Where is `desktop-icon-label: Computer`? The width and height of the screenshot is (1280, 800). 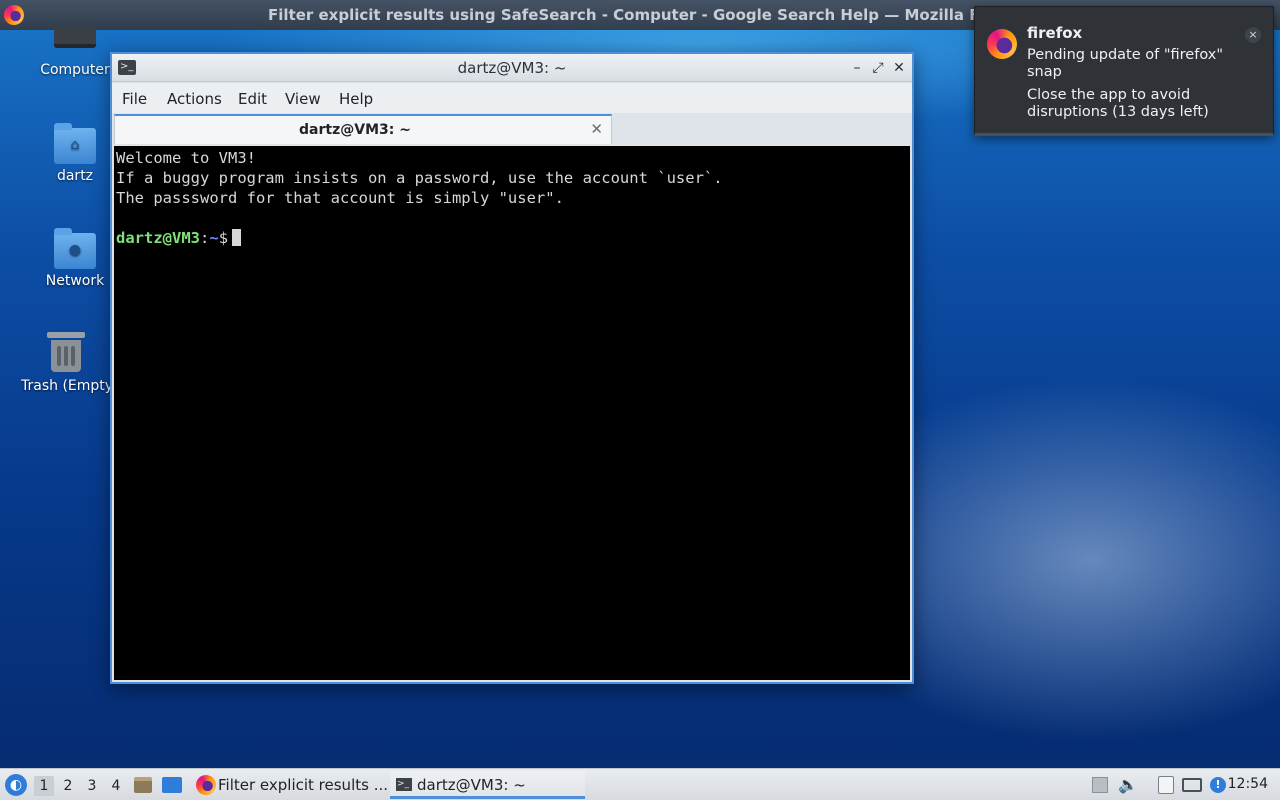 desktop-icon-label: Computer is located at coordinates (75, 70).